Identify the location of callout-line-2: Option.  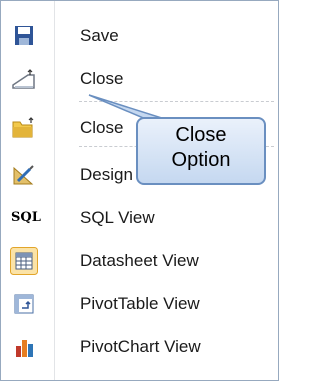
(201, 160).